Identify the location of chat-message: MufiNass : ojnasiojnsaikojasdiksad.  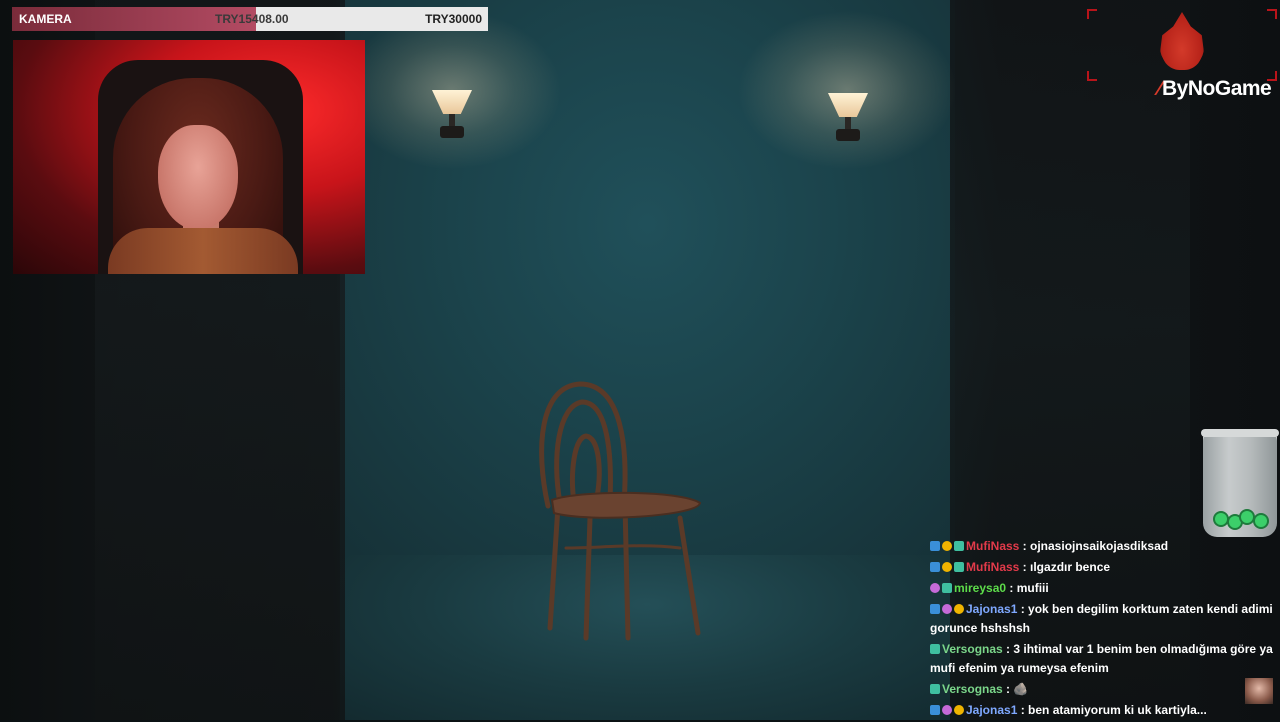
(1102, 546).